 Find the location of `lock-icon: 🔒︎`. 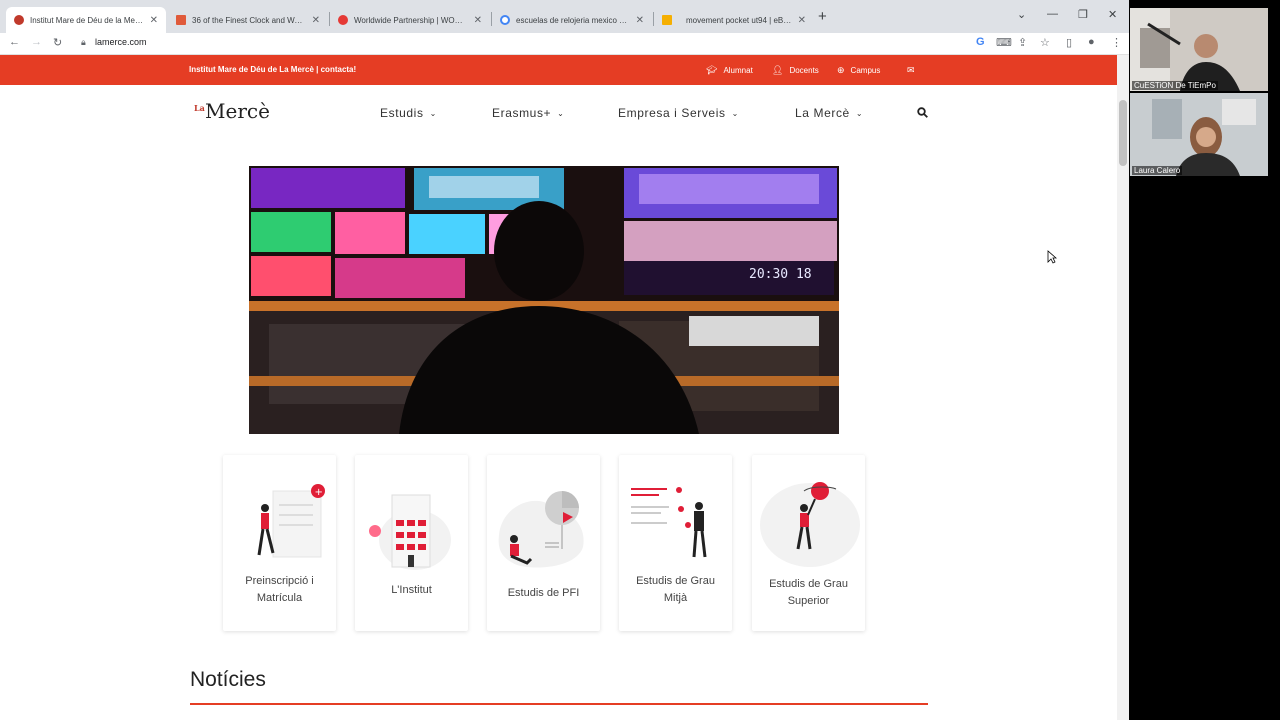

lock-icon: 🔒︎ is located at coordinates (83, 42).